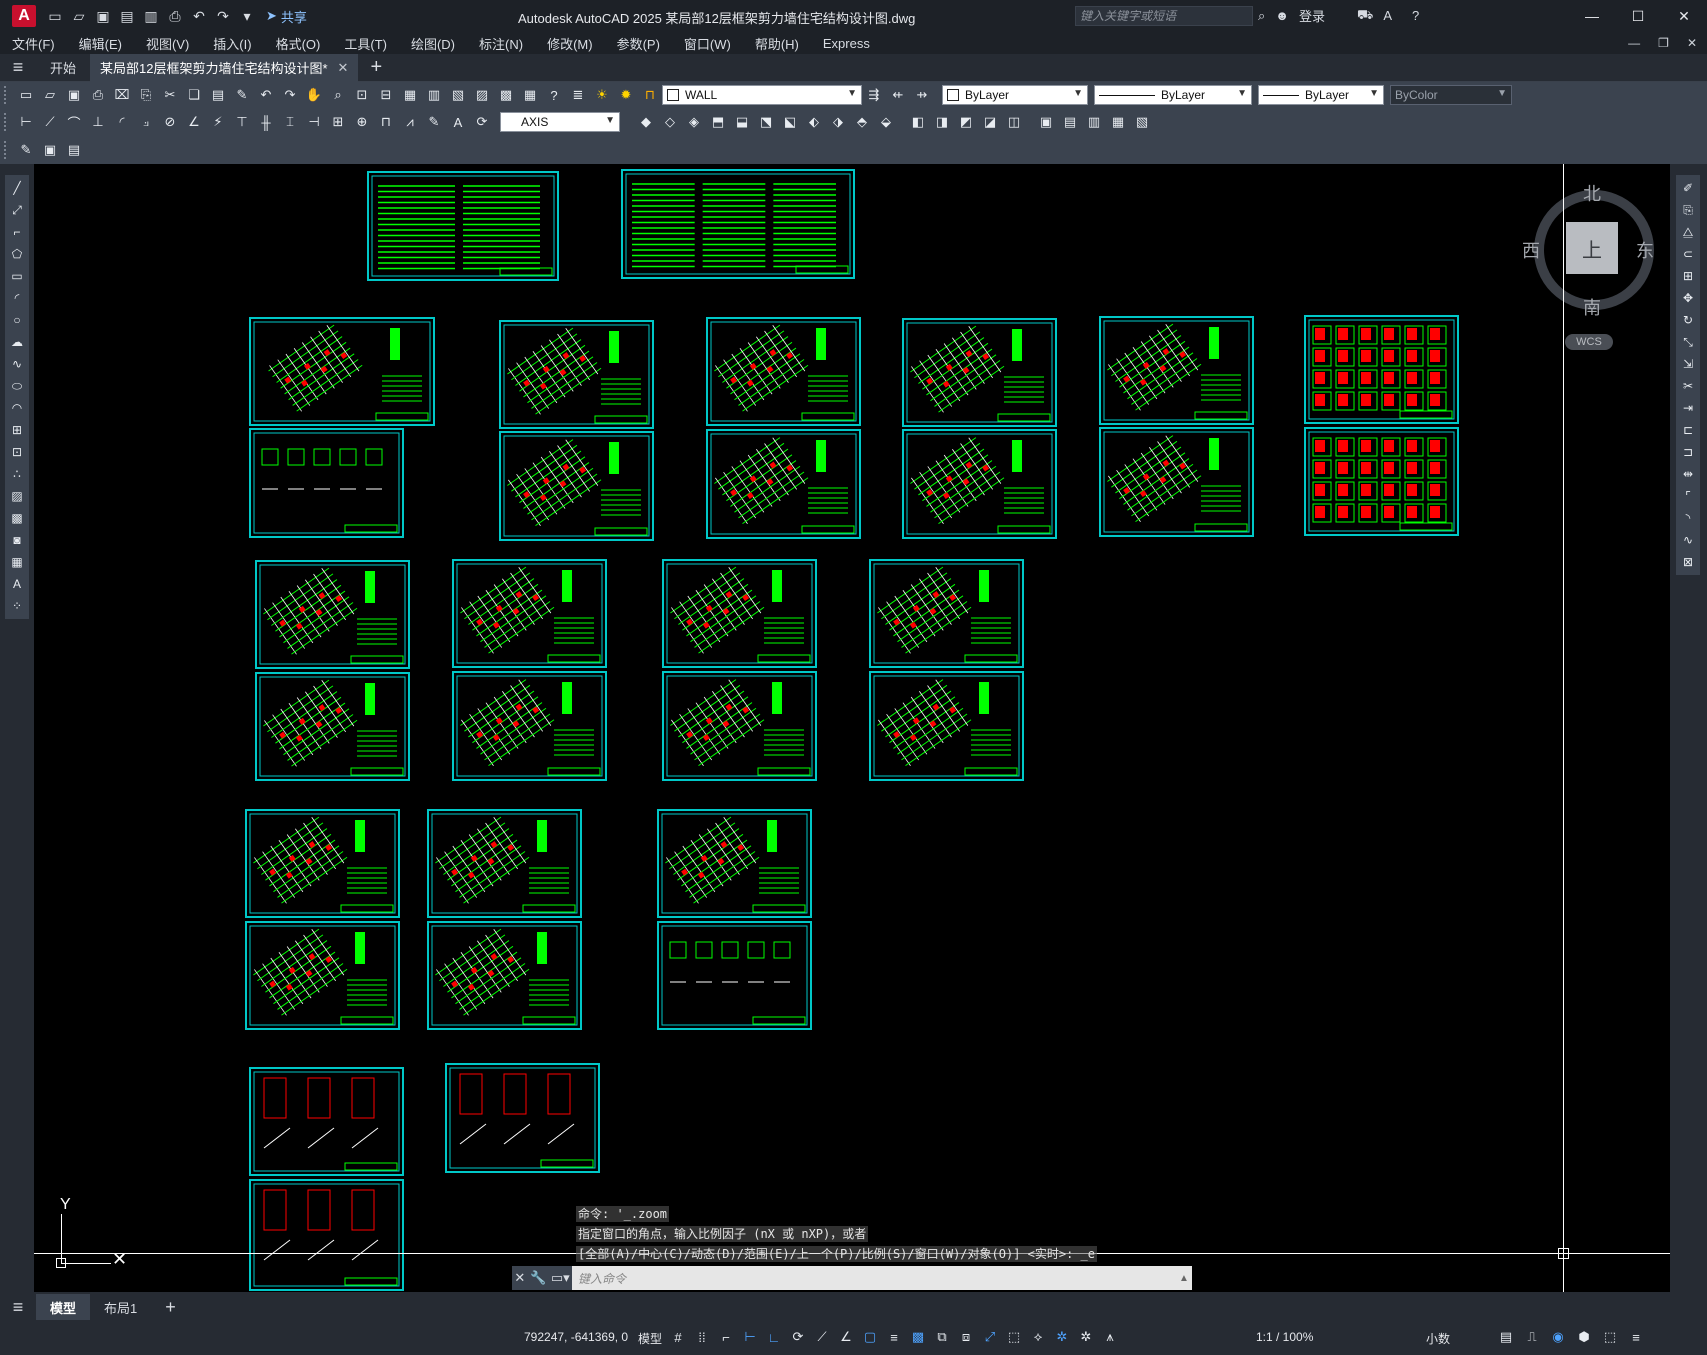  What do you see at coordinates (17, 584) in the screenshot?
I see `multiline-text-icon: A` at bounding box center [17, 584].